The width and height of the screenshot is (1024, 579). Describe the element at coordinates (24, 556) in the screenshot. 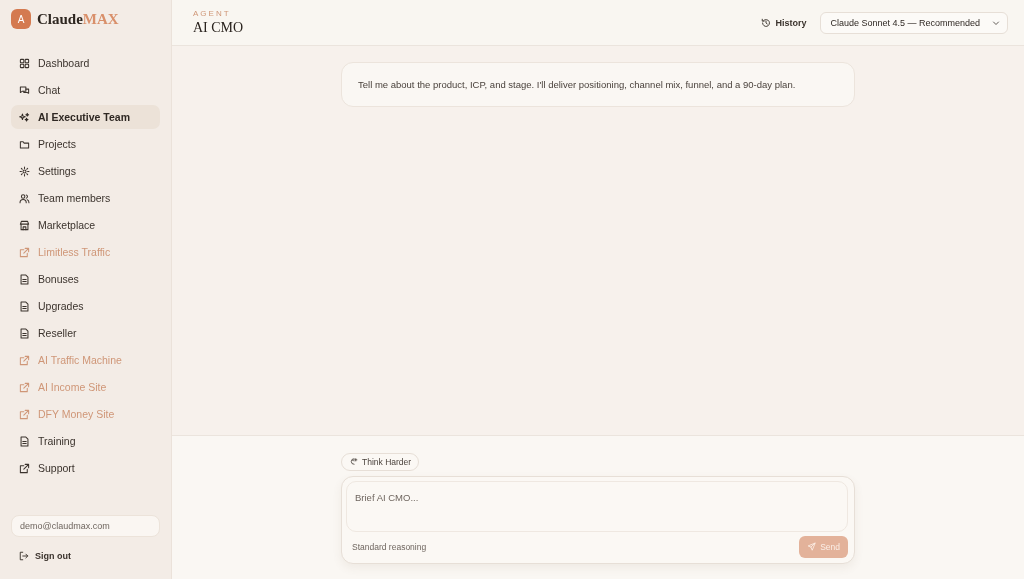

I see `sign-out-icon` at that location.